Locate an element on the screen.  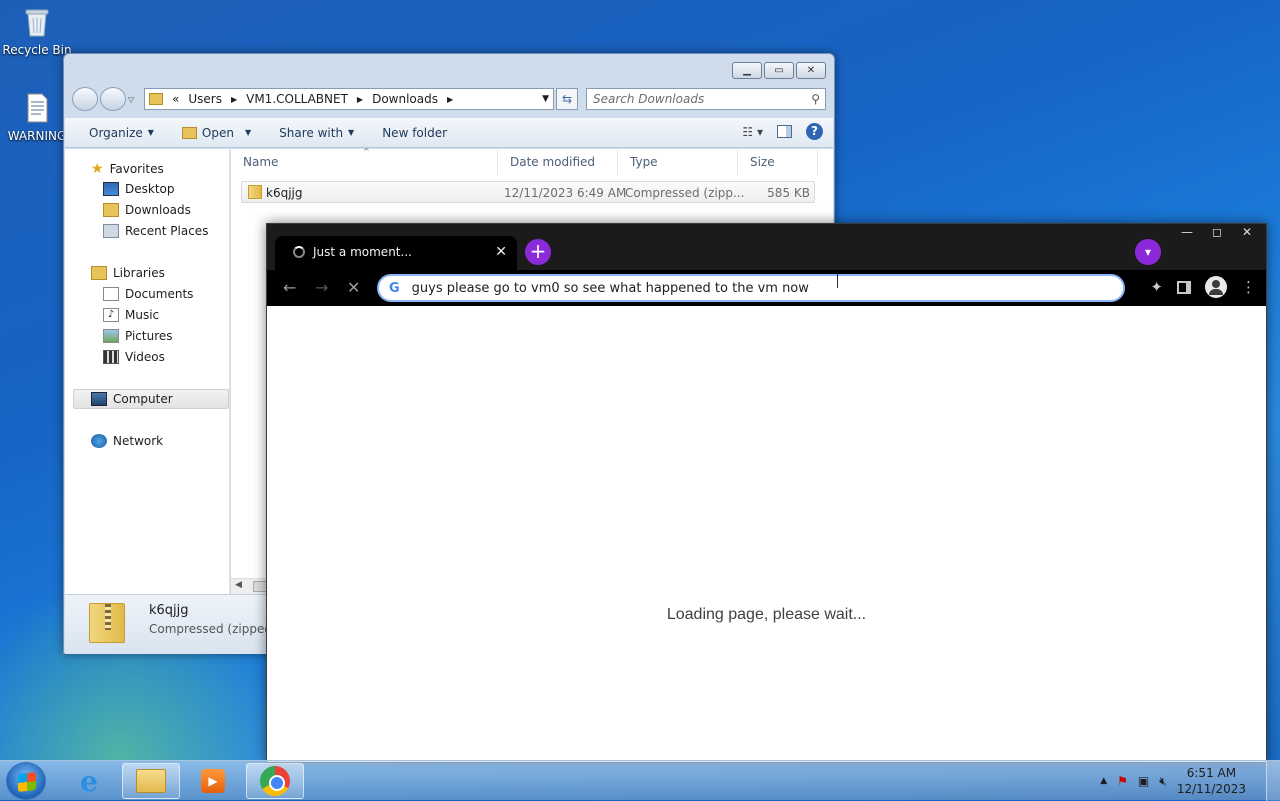
explorer-window-controls: ▁ ▭ ✕ is located at coordinates (779, 70).